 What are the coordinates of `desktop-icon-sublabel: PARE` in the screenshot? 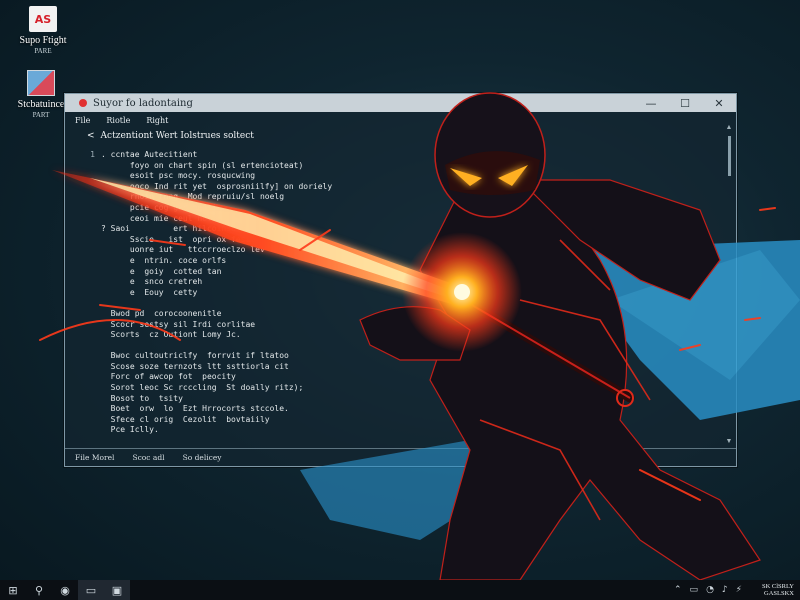 It's located at (43, 51).